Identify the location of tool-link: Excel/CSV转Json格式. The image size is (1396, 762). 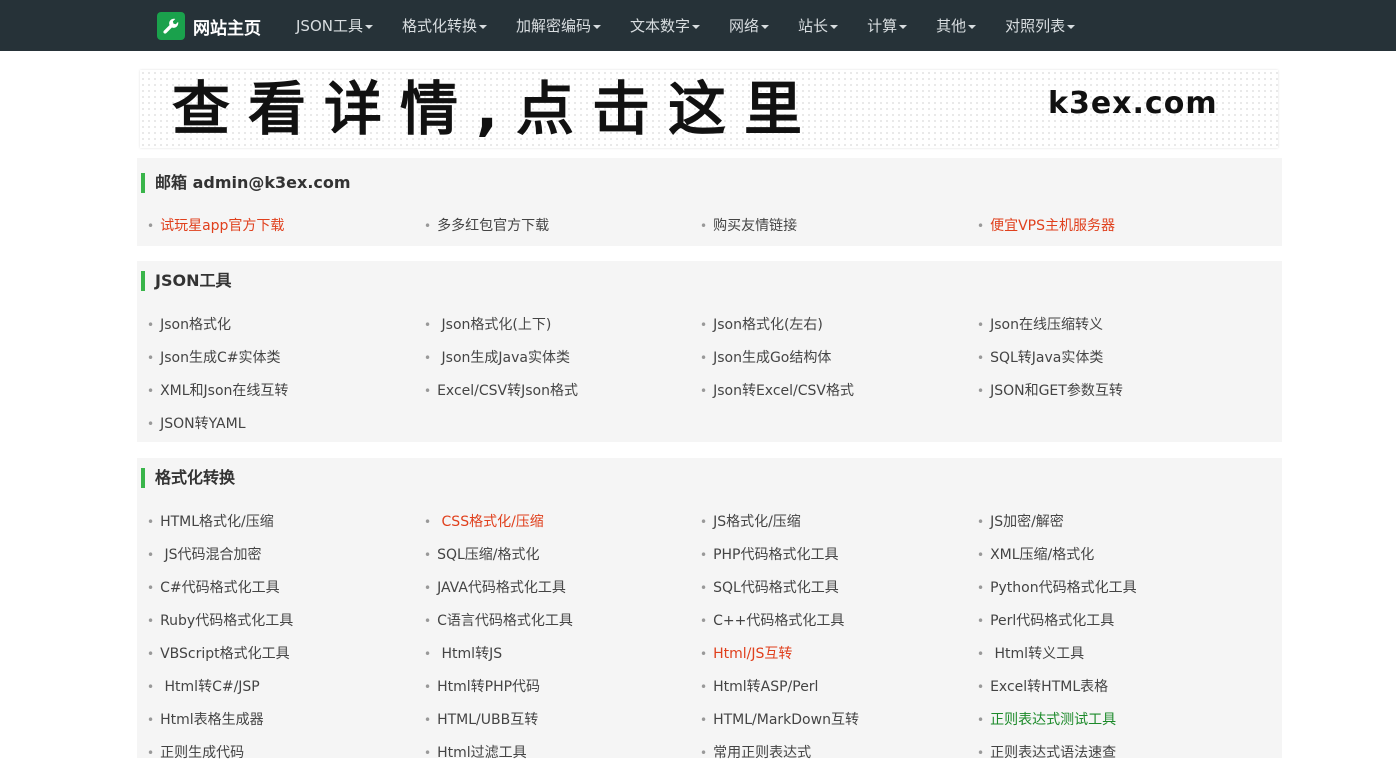
(501, 391).